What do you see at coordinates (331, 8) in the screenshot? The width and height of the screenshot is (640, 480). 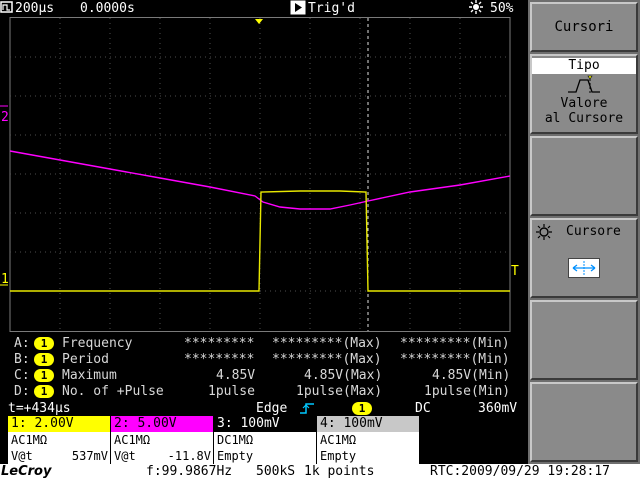 I see `trigger-state: Trig'd` at bounding box center [331, 8].